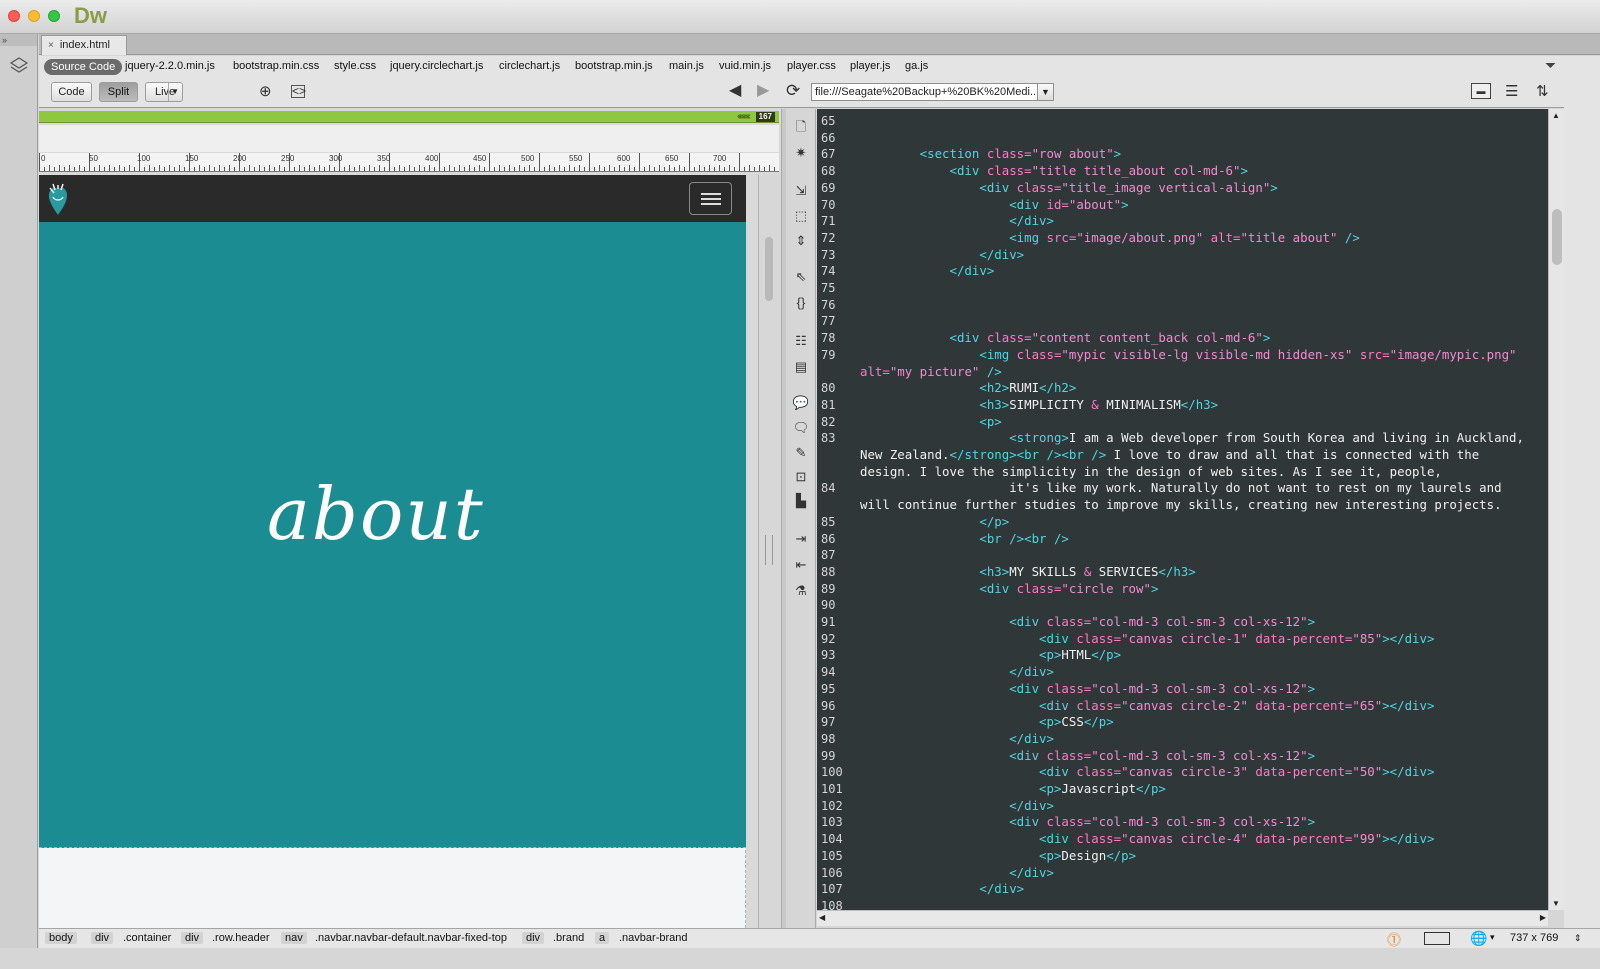  What do you see at coordinates (83, 67) in the screenshot?
I see `source-code-button: Source Code` at bounding box center [83, 67].